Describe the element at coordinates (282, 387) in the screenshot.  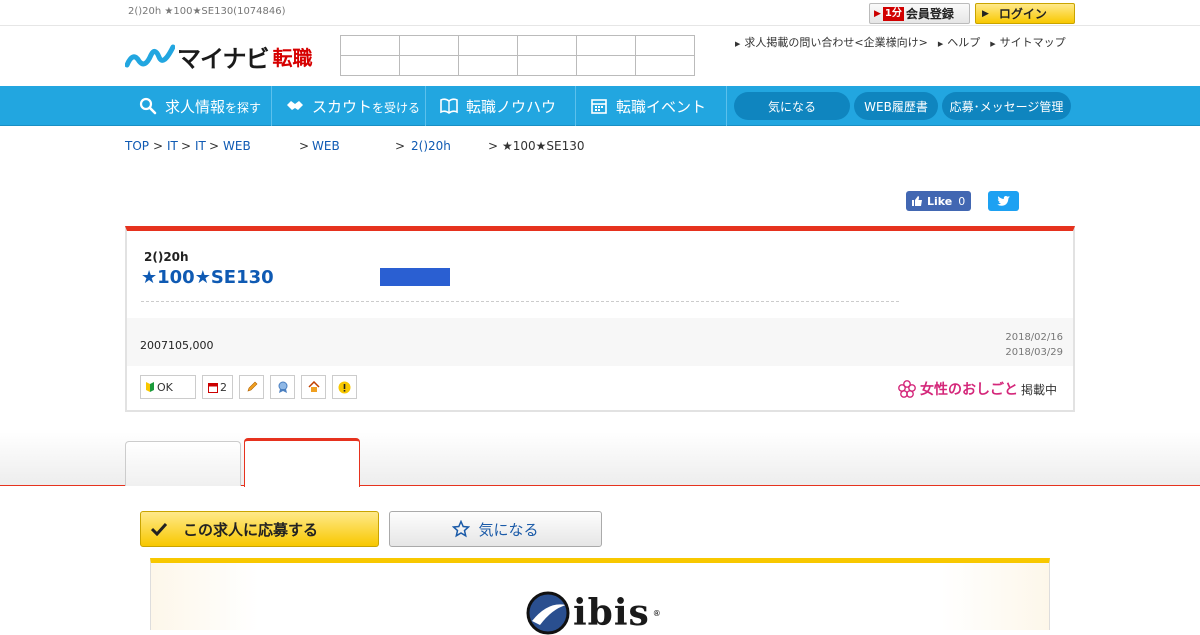
I see `award-icon` at that location.